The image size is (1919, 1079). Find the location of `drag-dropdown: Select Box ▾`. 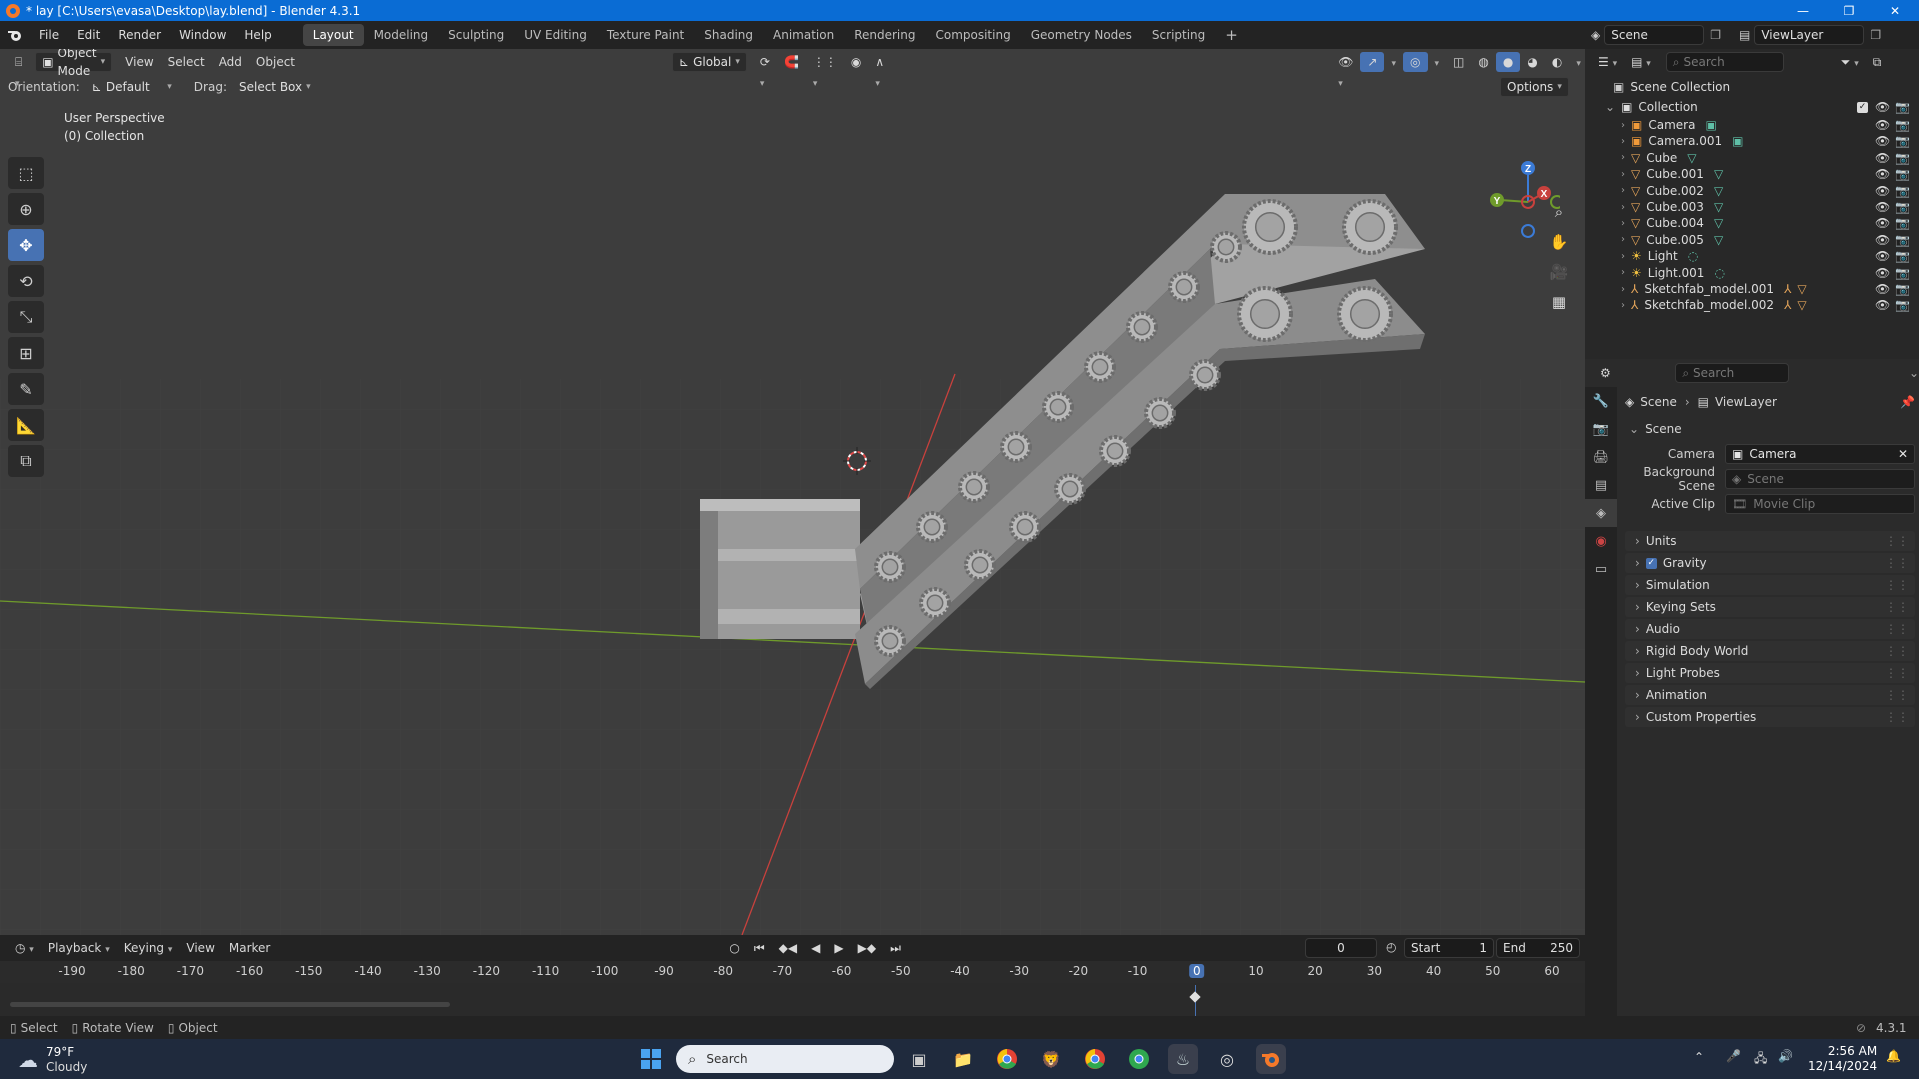

drag-dropdown: Select Box ▾ is located at coordinates (275, 87).